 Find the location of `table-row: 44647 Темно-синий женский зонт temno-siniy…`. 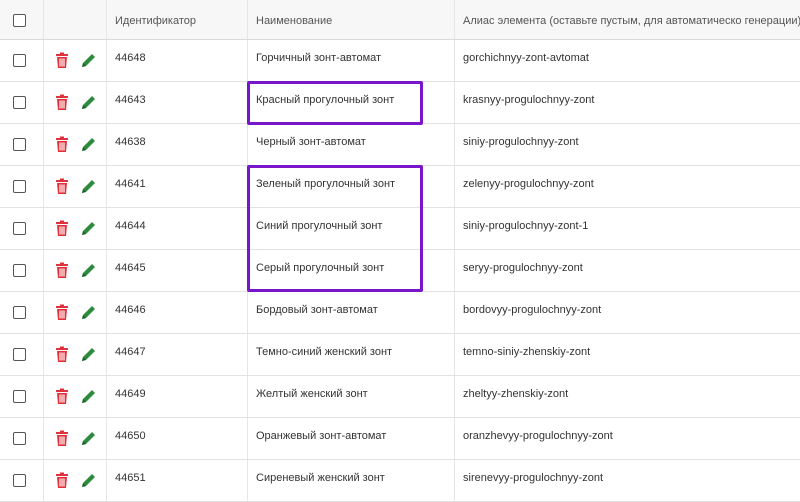

table-row: 44647 Темно-синий женский зонт temno-siniy… is located at coordinates (400, 355).